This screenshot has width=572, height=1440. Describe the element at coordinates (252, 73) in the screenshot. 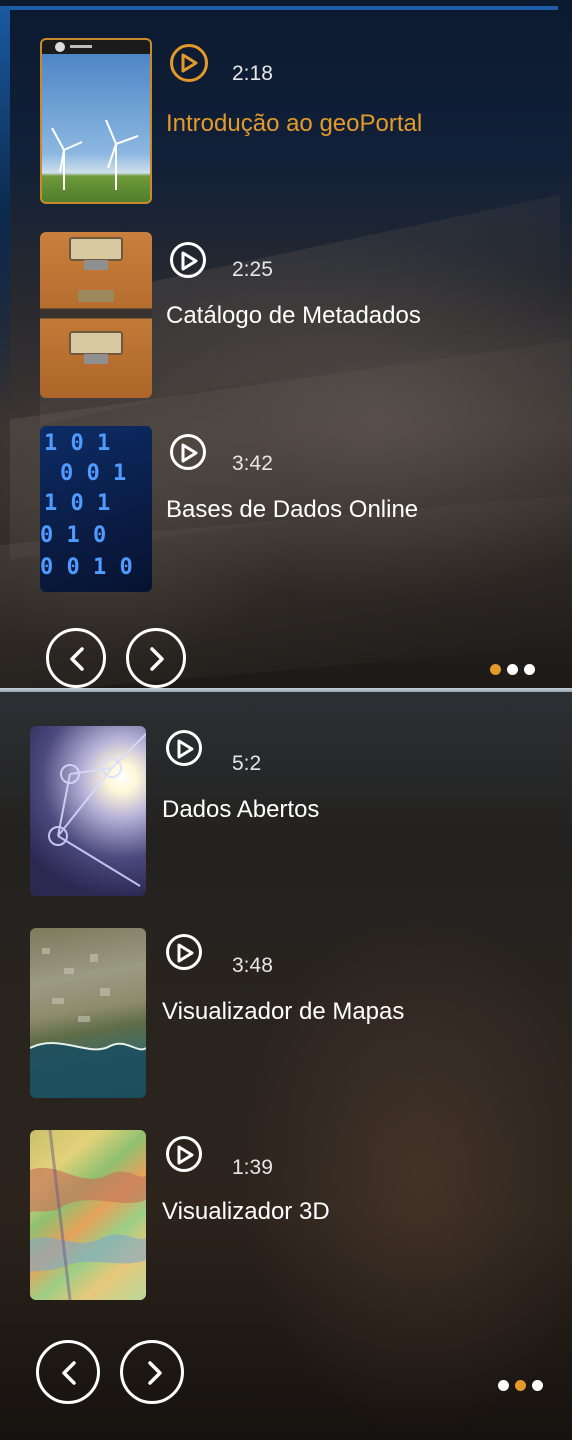

I see `video-duration: 2:18` at that location.